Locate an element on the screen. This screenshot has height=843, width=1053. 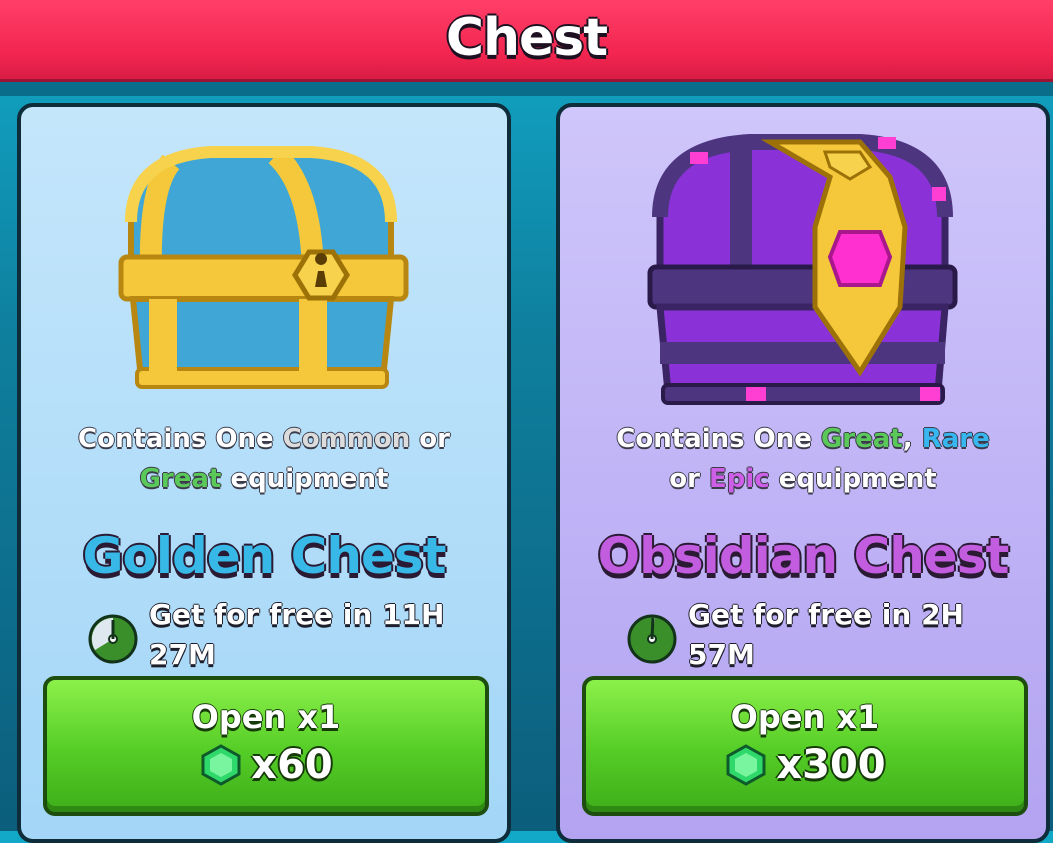
gem-cost-value: x60 is located at coordinates (292, 765).